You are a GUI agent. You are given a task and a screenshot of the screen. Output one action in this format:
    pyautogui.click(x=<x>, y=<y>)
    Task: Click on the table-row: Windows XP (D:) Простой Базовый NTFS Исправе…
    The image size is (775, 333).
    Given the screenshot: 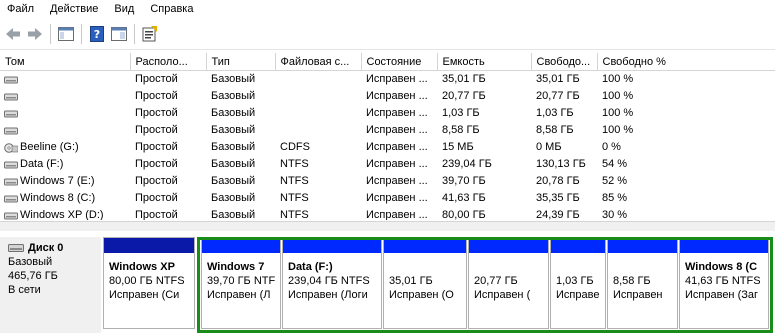 What is the action you would take?
    pyautogui.click(x=387, y=213)
    